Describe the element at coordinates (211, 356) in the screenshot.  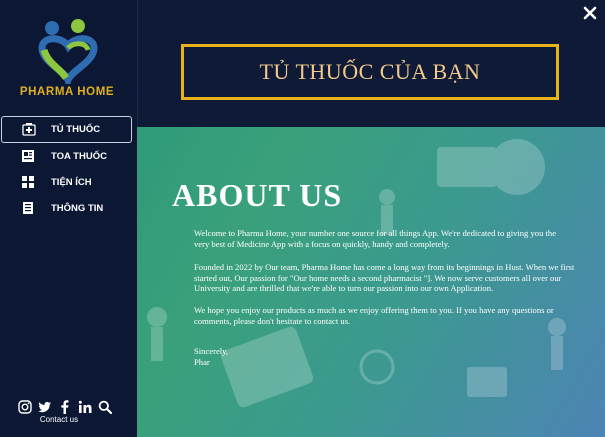
I see `about-signature: Sincerely, Phar` at that location.